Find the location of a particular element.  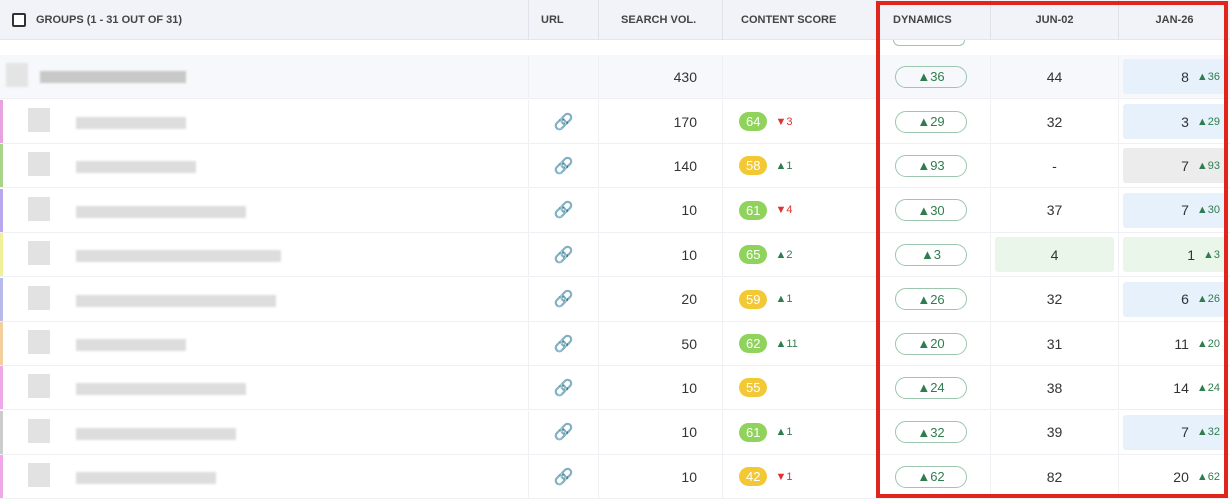

jan-26-value: 14 is located at coordinates (1181, 387).